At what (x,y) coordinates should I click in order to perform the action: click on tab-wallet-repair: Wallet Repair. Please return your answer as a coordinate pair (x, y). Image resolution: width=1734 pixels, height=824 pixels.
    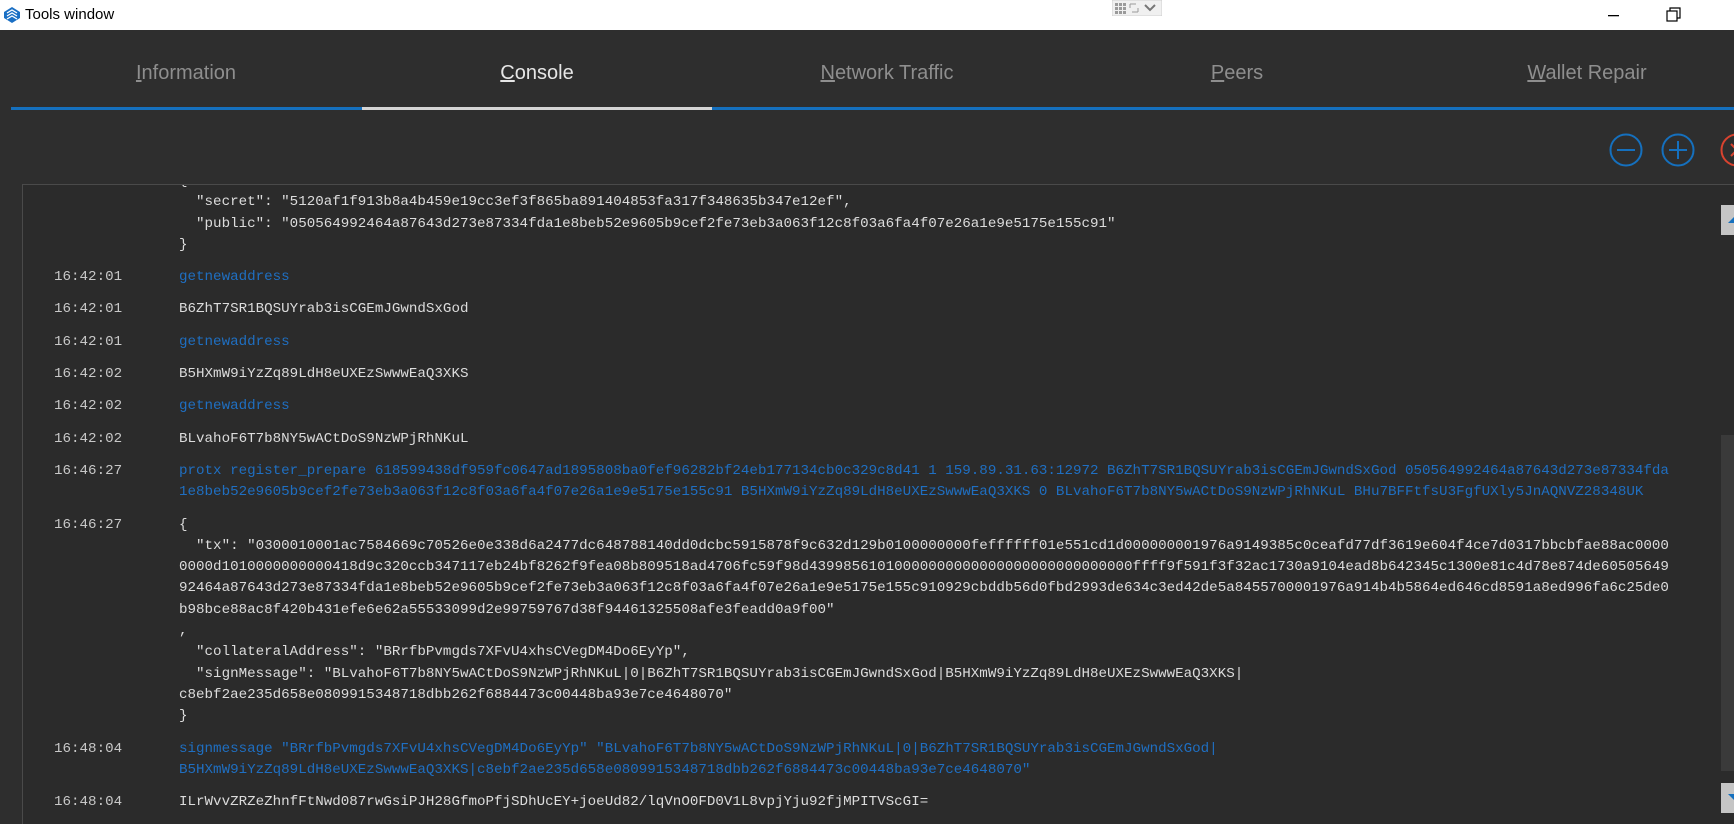
    Looking at the image, I should click on (1573, 73).